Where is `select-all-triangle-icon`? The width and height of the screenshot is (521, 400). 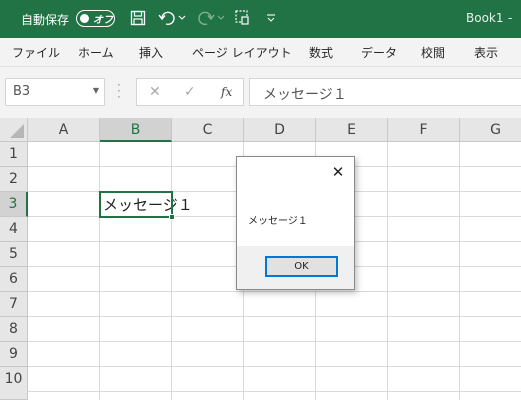 select-all-triangle-icon is located at coordinates (17, 131).